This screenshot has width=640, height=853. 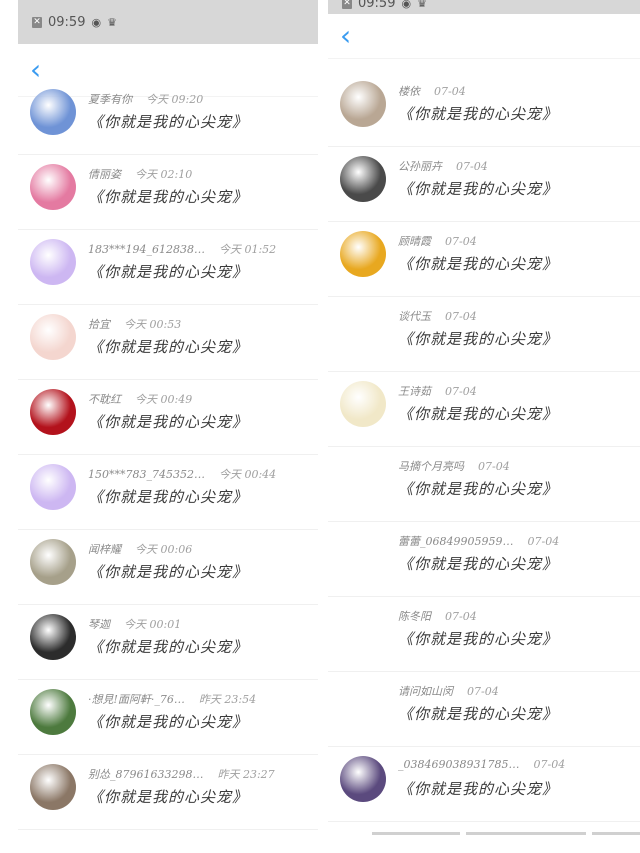 What do you see at coordinates (484, 634) in the screenshot?
I see `list-item: 陈冬阳 07-04 《你就是我的心尖宠》` at bounding box center [484, 634].